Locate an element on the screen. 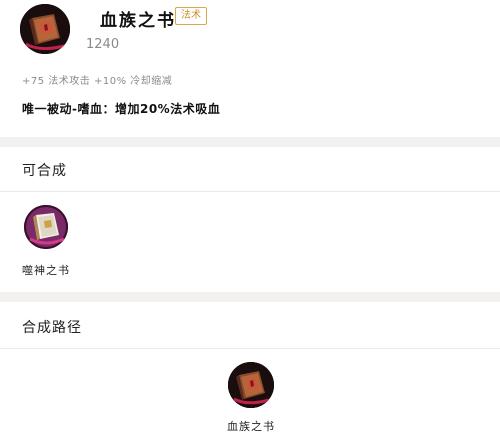 The image size is (500, 434). god-eater-book-icon is located at coordinates (46, 227).